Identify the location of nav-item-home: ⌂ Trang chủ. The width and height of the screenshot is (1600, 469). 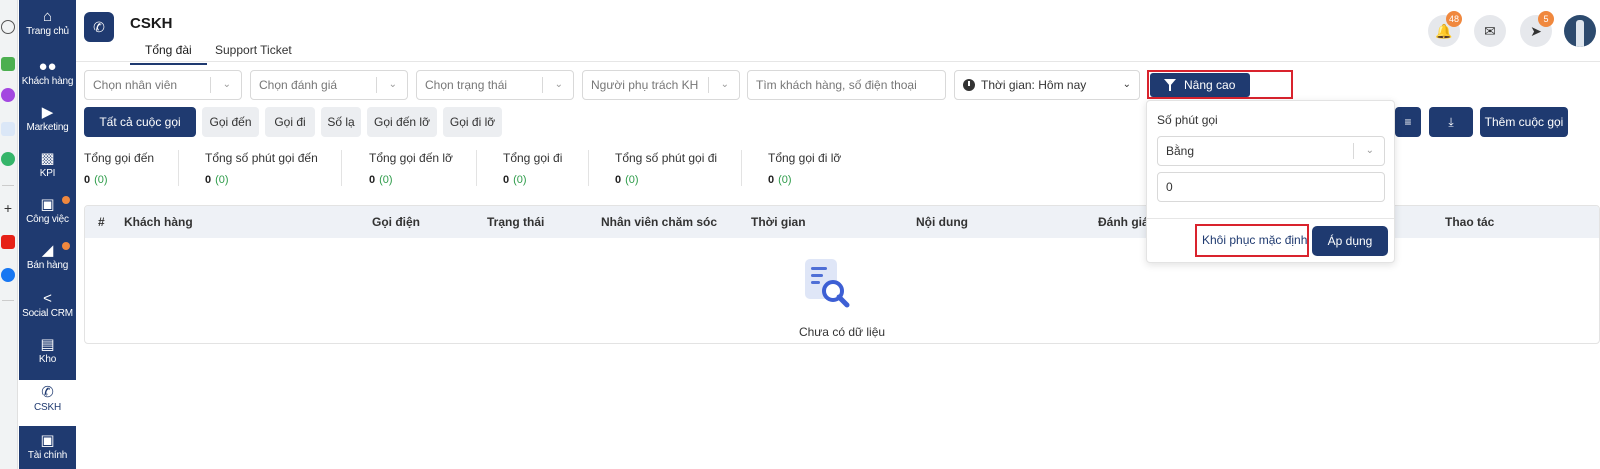
(47, 30).